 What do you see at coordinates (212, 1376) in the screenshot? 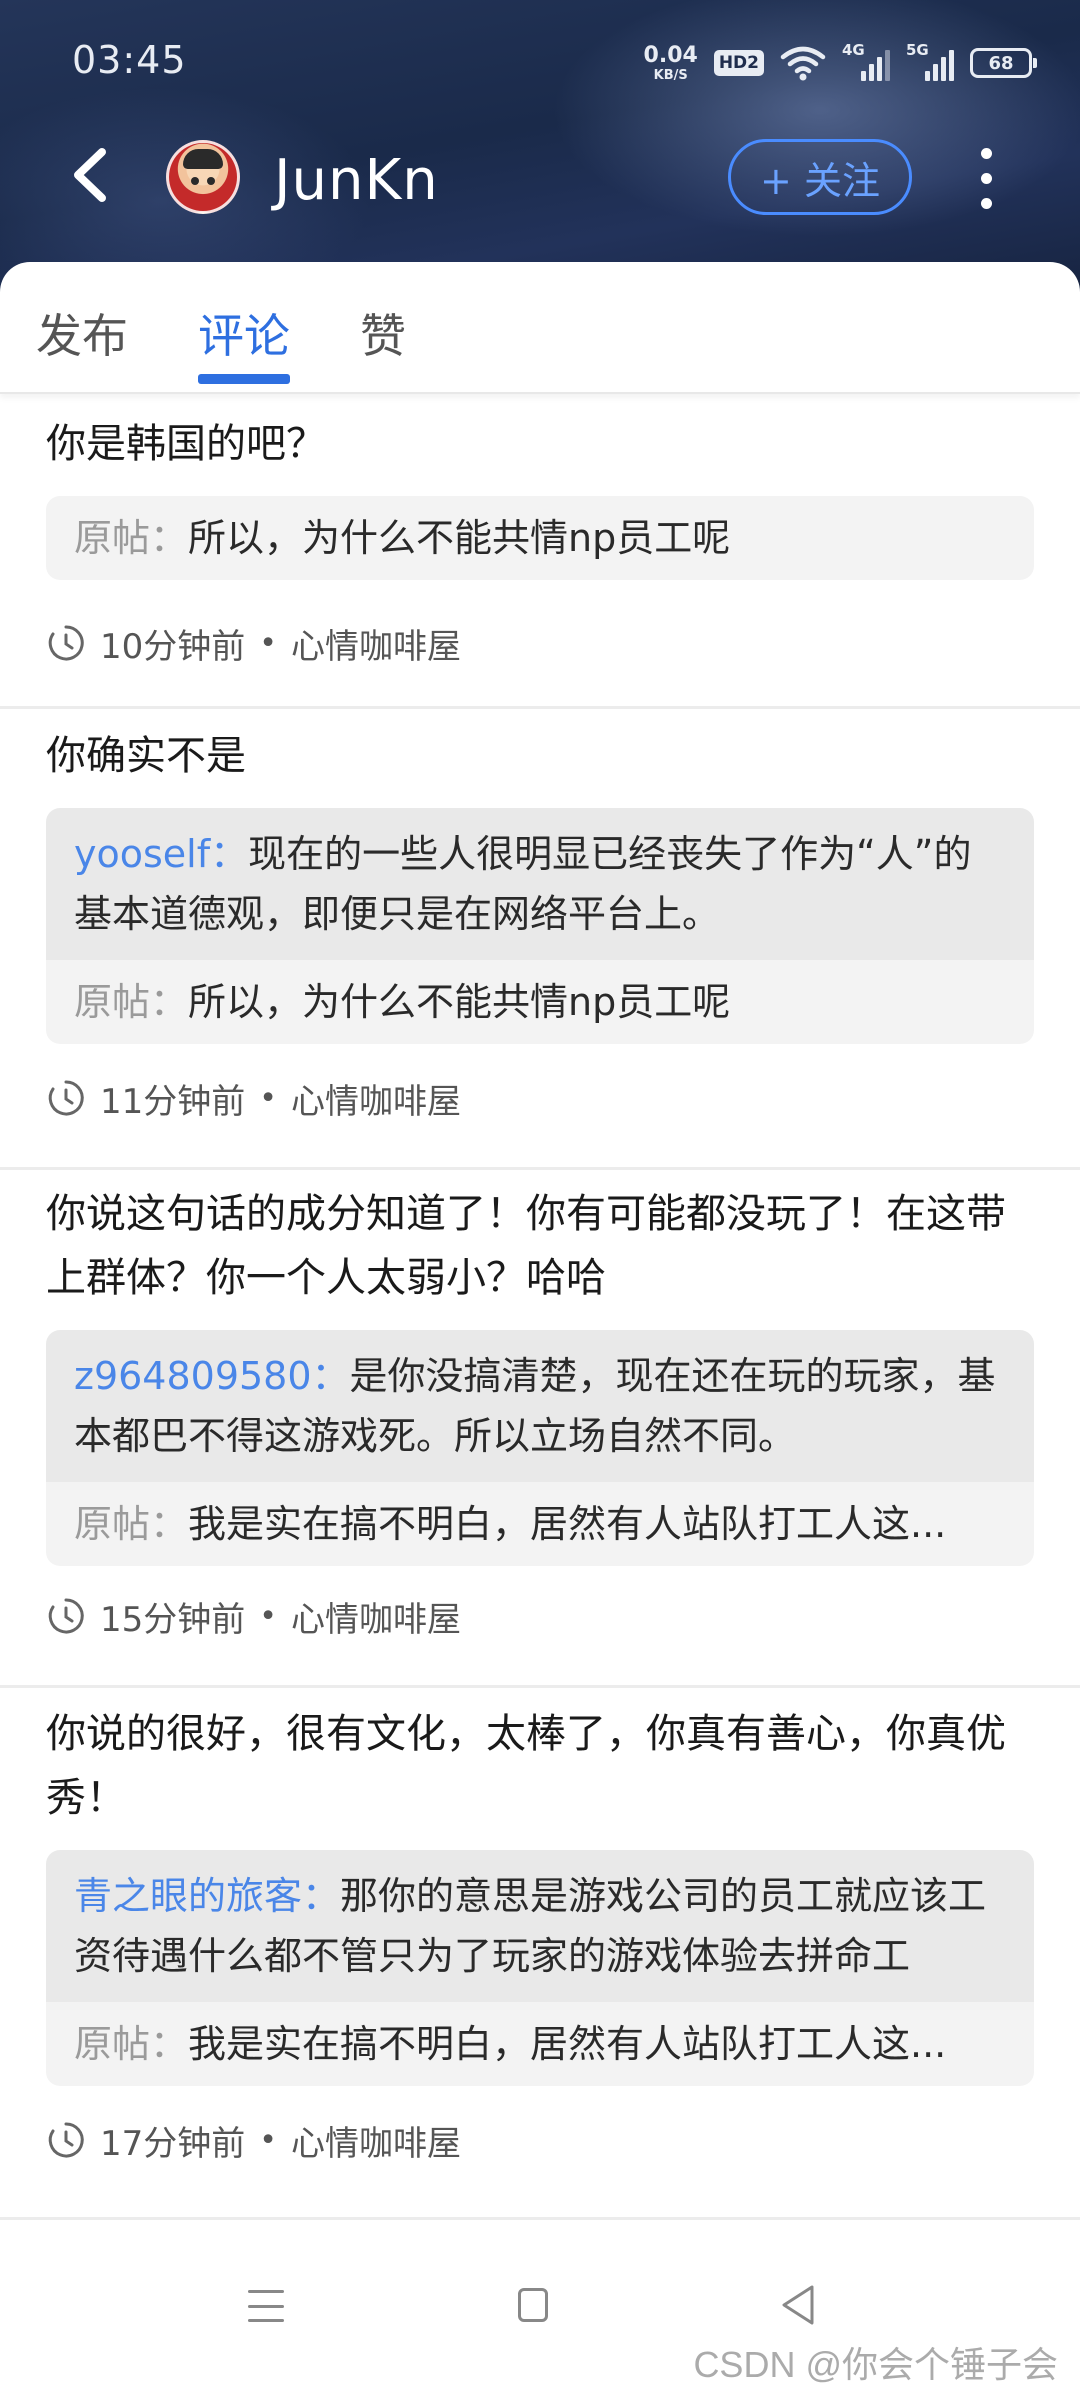
I see `reply-username: z964809580：` at bounding box center [212, 1376].